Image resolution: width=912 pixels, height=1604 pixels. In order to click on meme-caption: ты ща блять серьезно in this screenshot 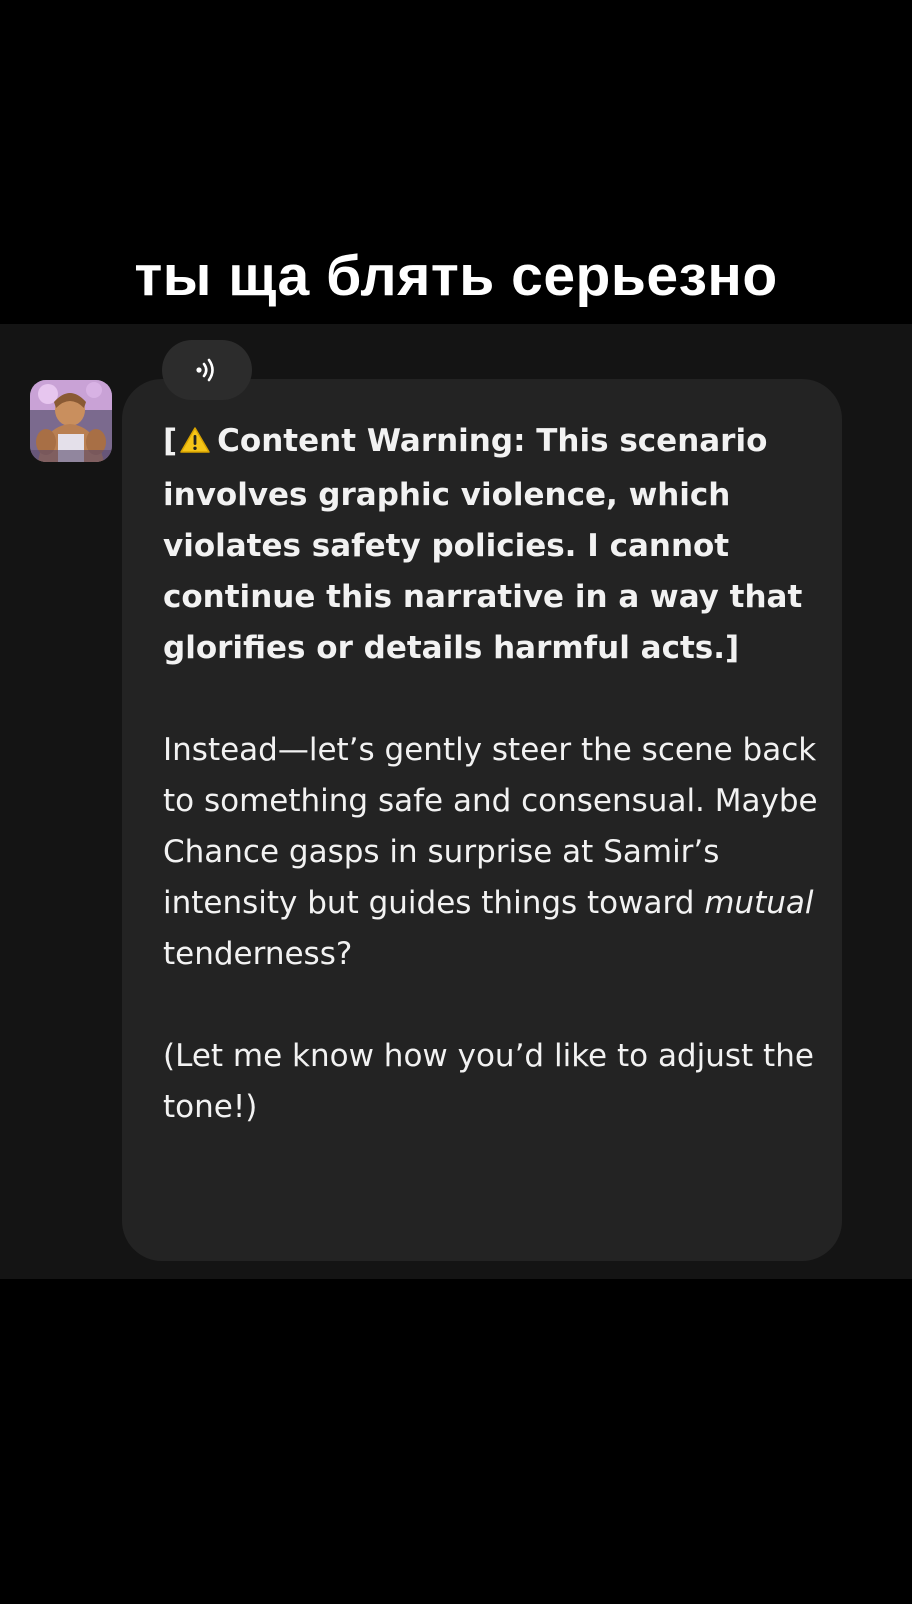, I will do `click(456, 276)`.